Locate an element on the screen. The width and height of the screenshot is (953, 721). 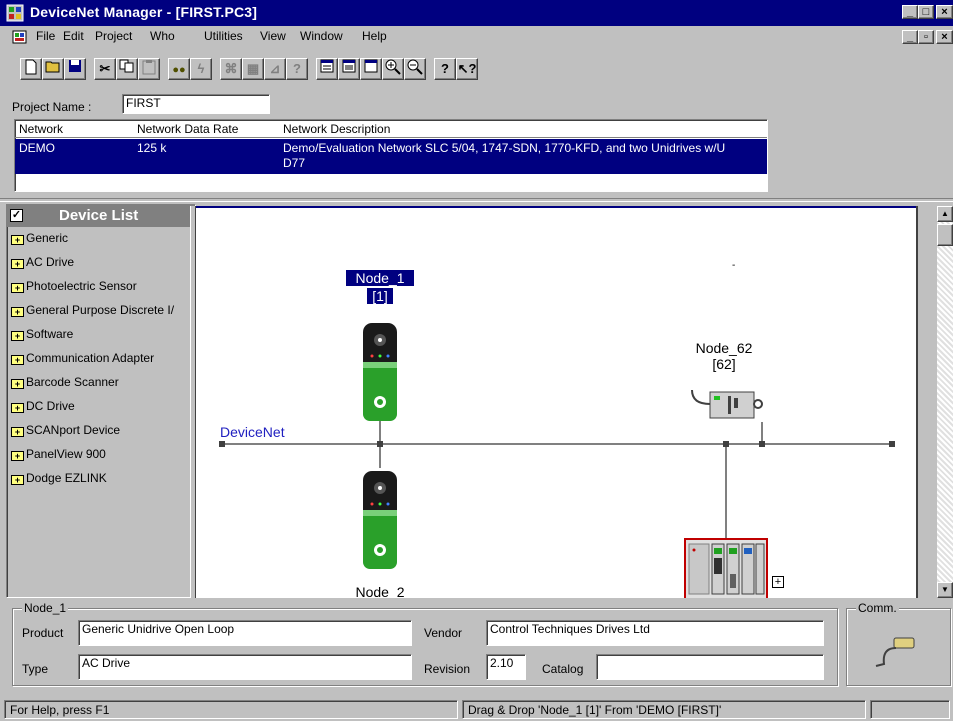
type-field: AC Drive is located at coordinates (245, 667).